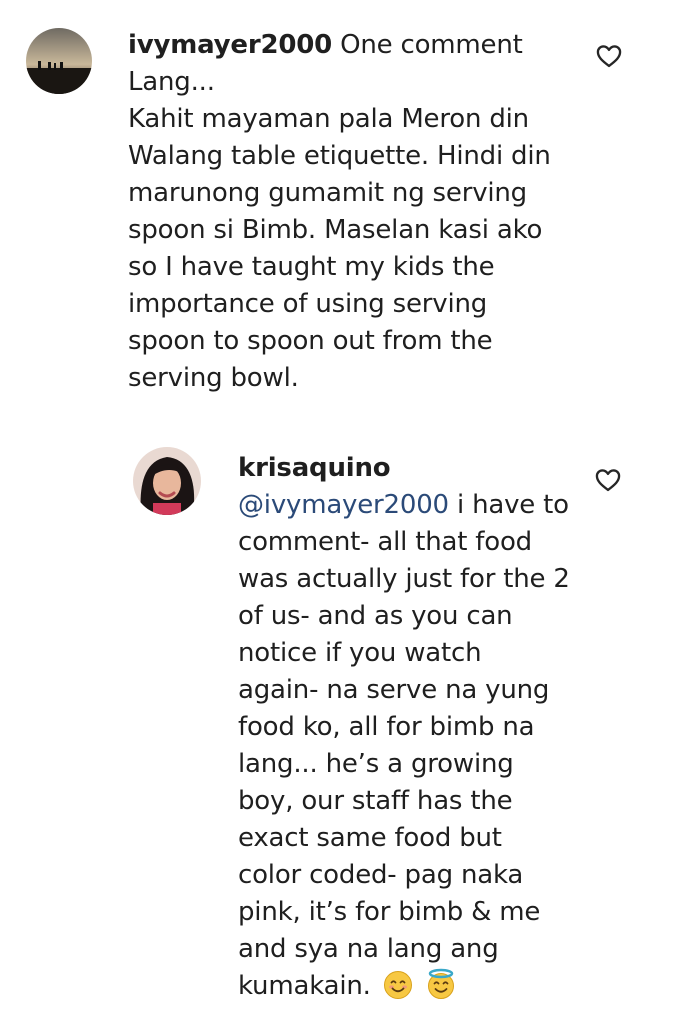  What do you see at coordinates (385, 542) in the screenshot?
I see `reply-text-line: comment- all that food` at bounding box center [385, 542].